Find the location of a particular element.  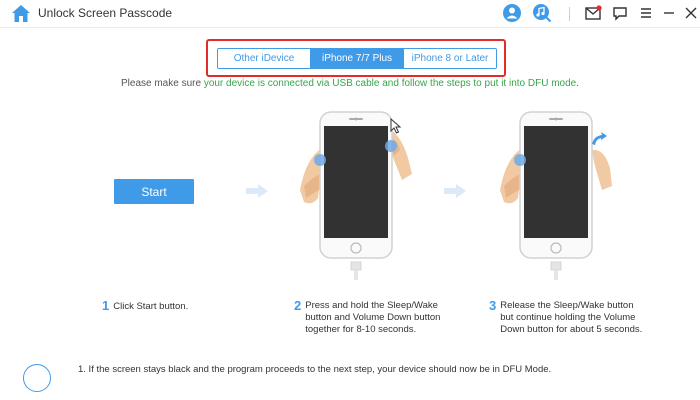

tab-iphone-7: iPhone 7/7 Plus is located at coordinates (357, 58).